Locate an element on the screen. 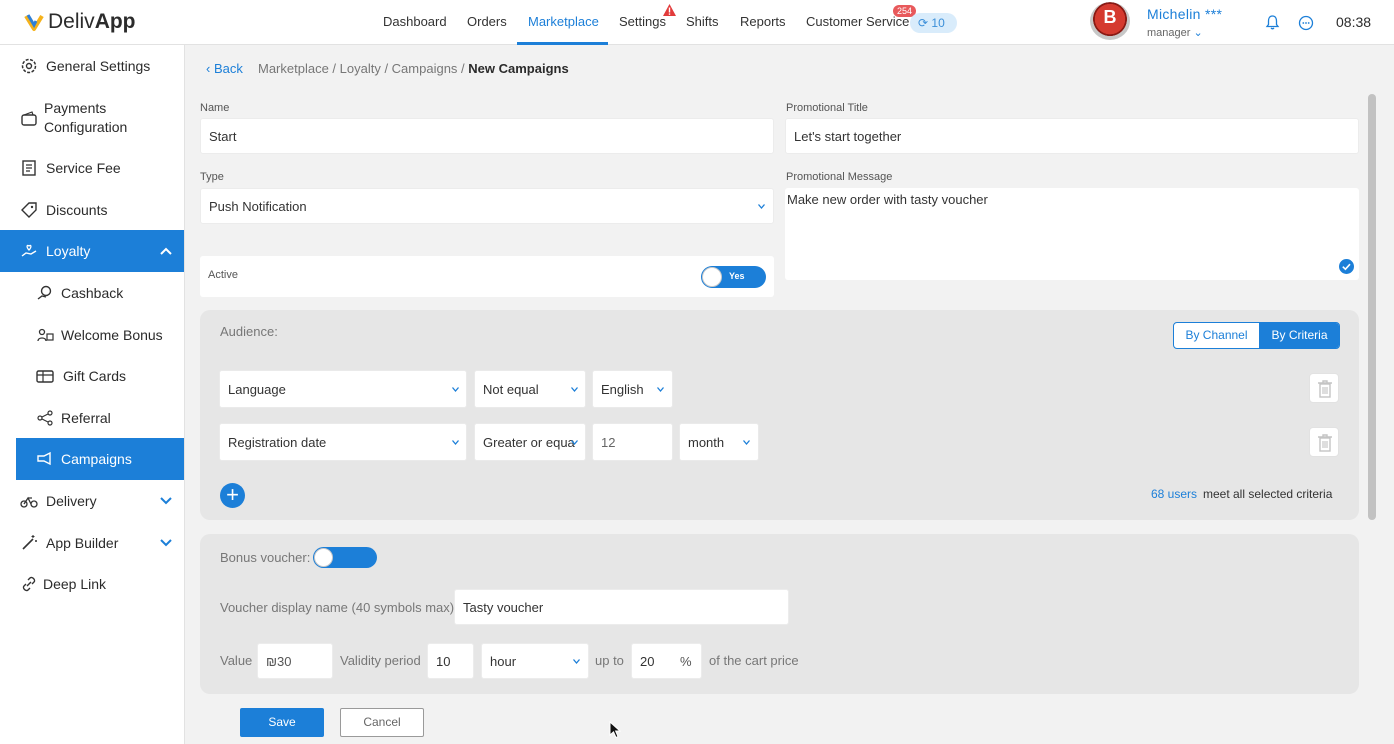 The height and width of the screenshot is (744, 1394). active-tab-indicator is located at coordinates (562, 43).